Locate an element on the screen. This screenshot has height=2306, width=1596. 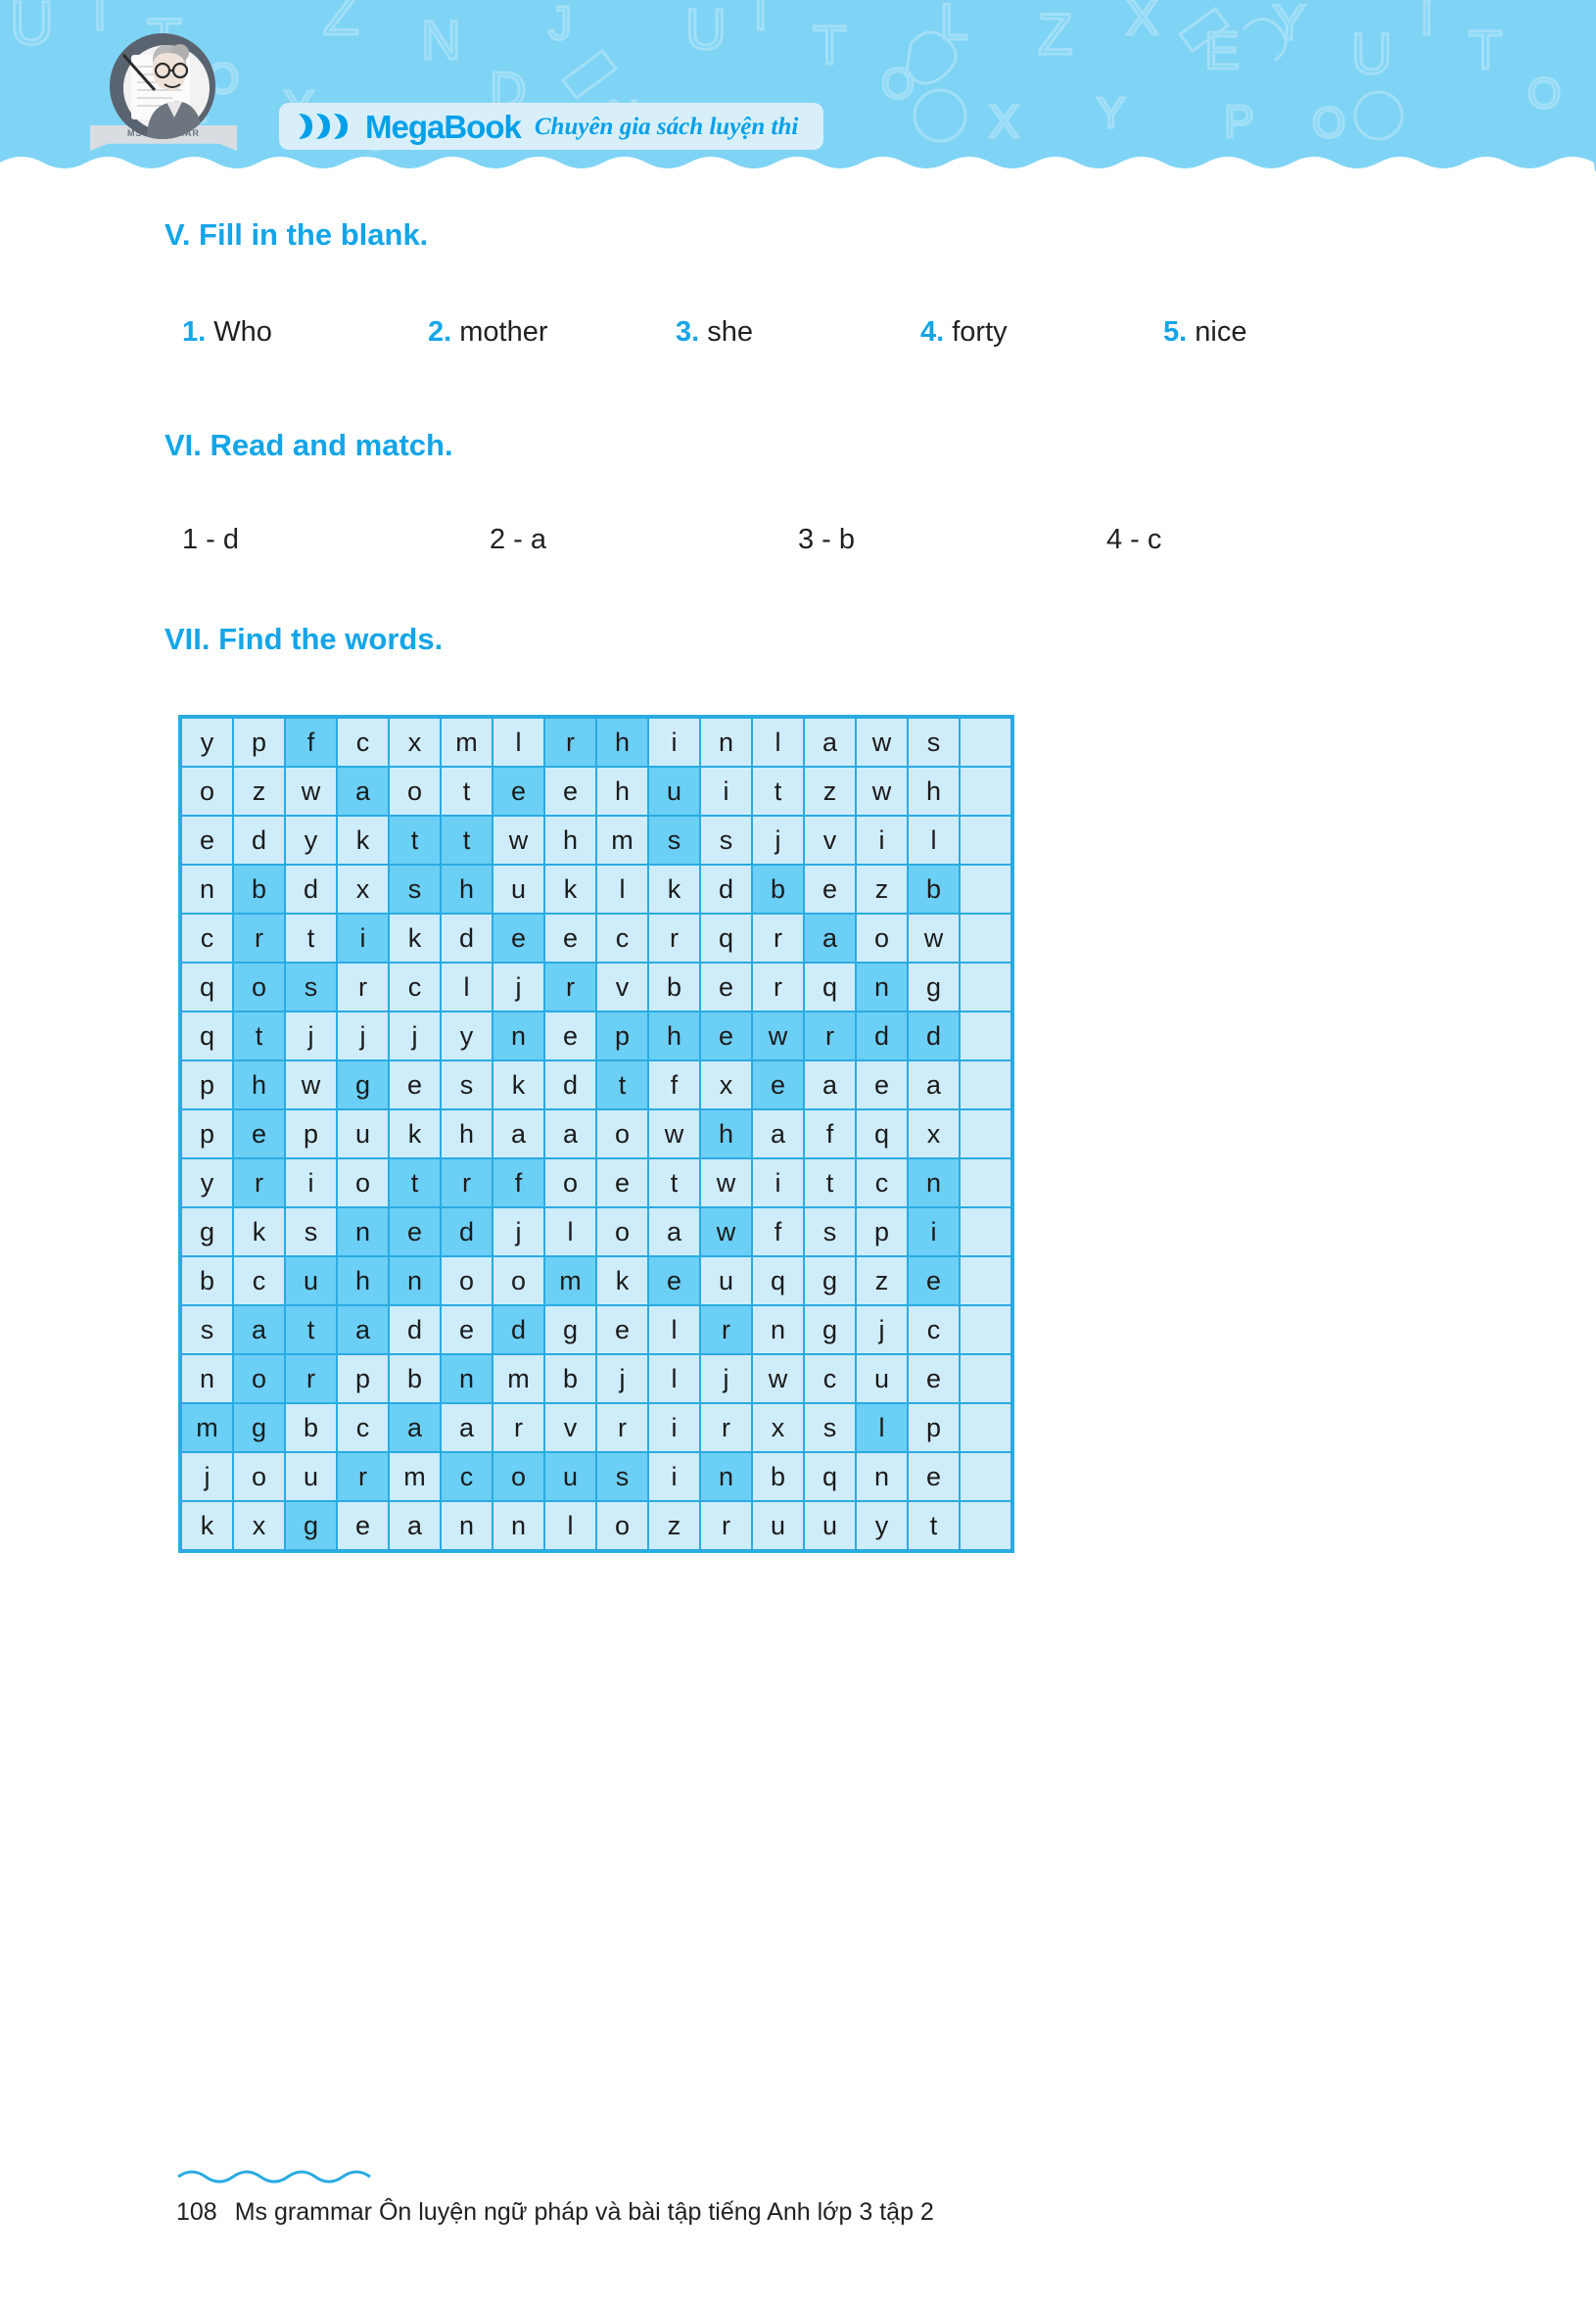
word-search-cell: l is located at coordinates (467, 987).